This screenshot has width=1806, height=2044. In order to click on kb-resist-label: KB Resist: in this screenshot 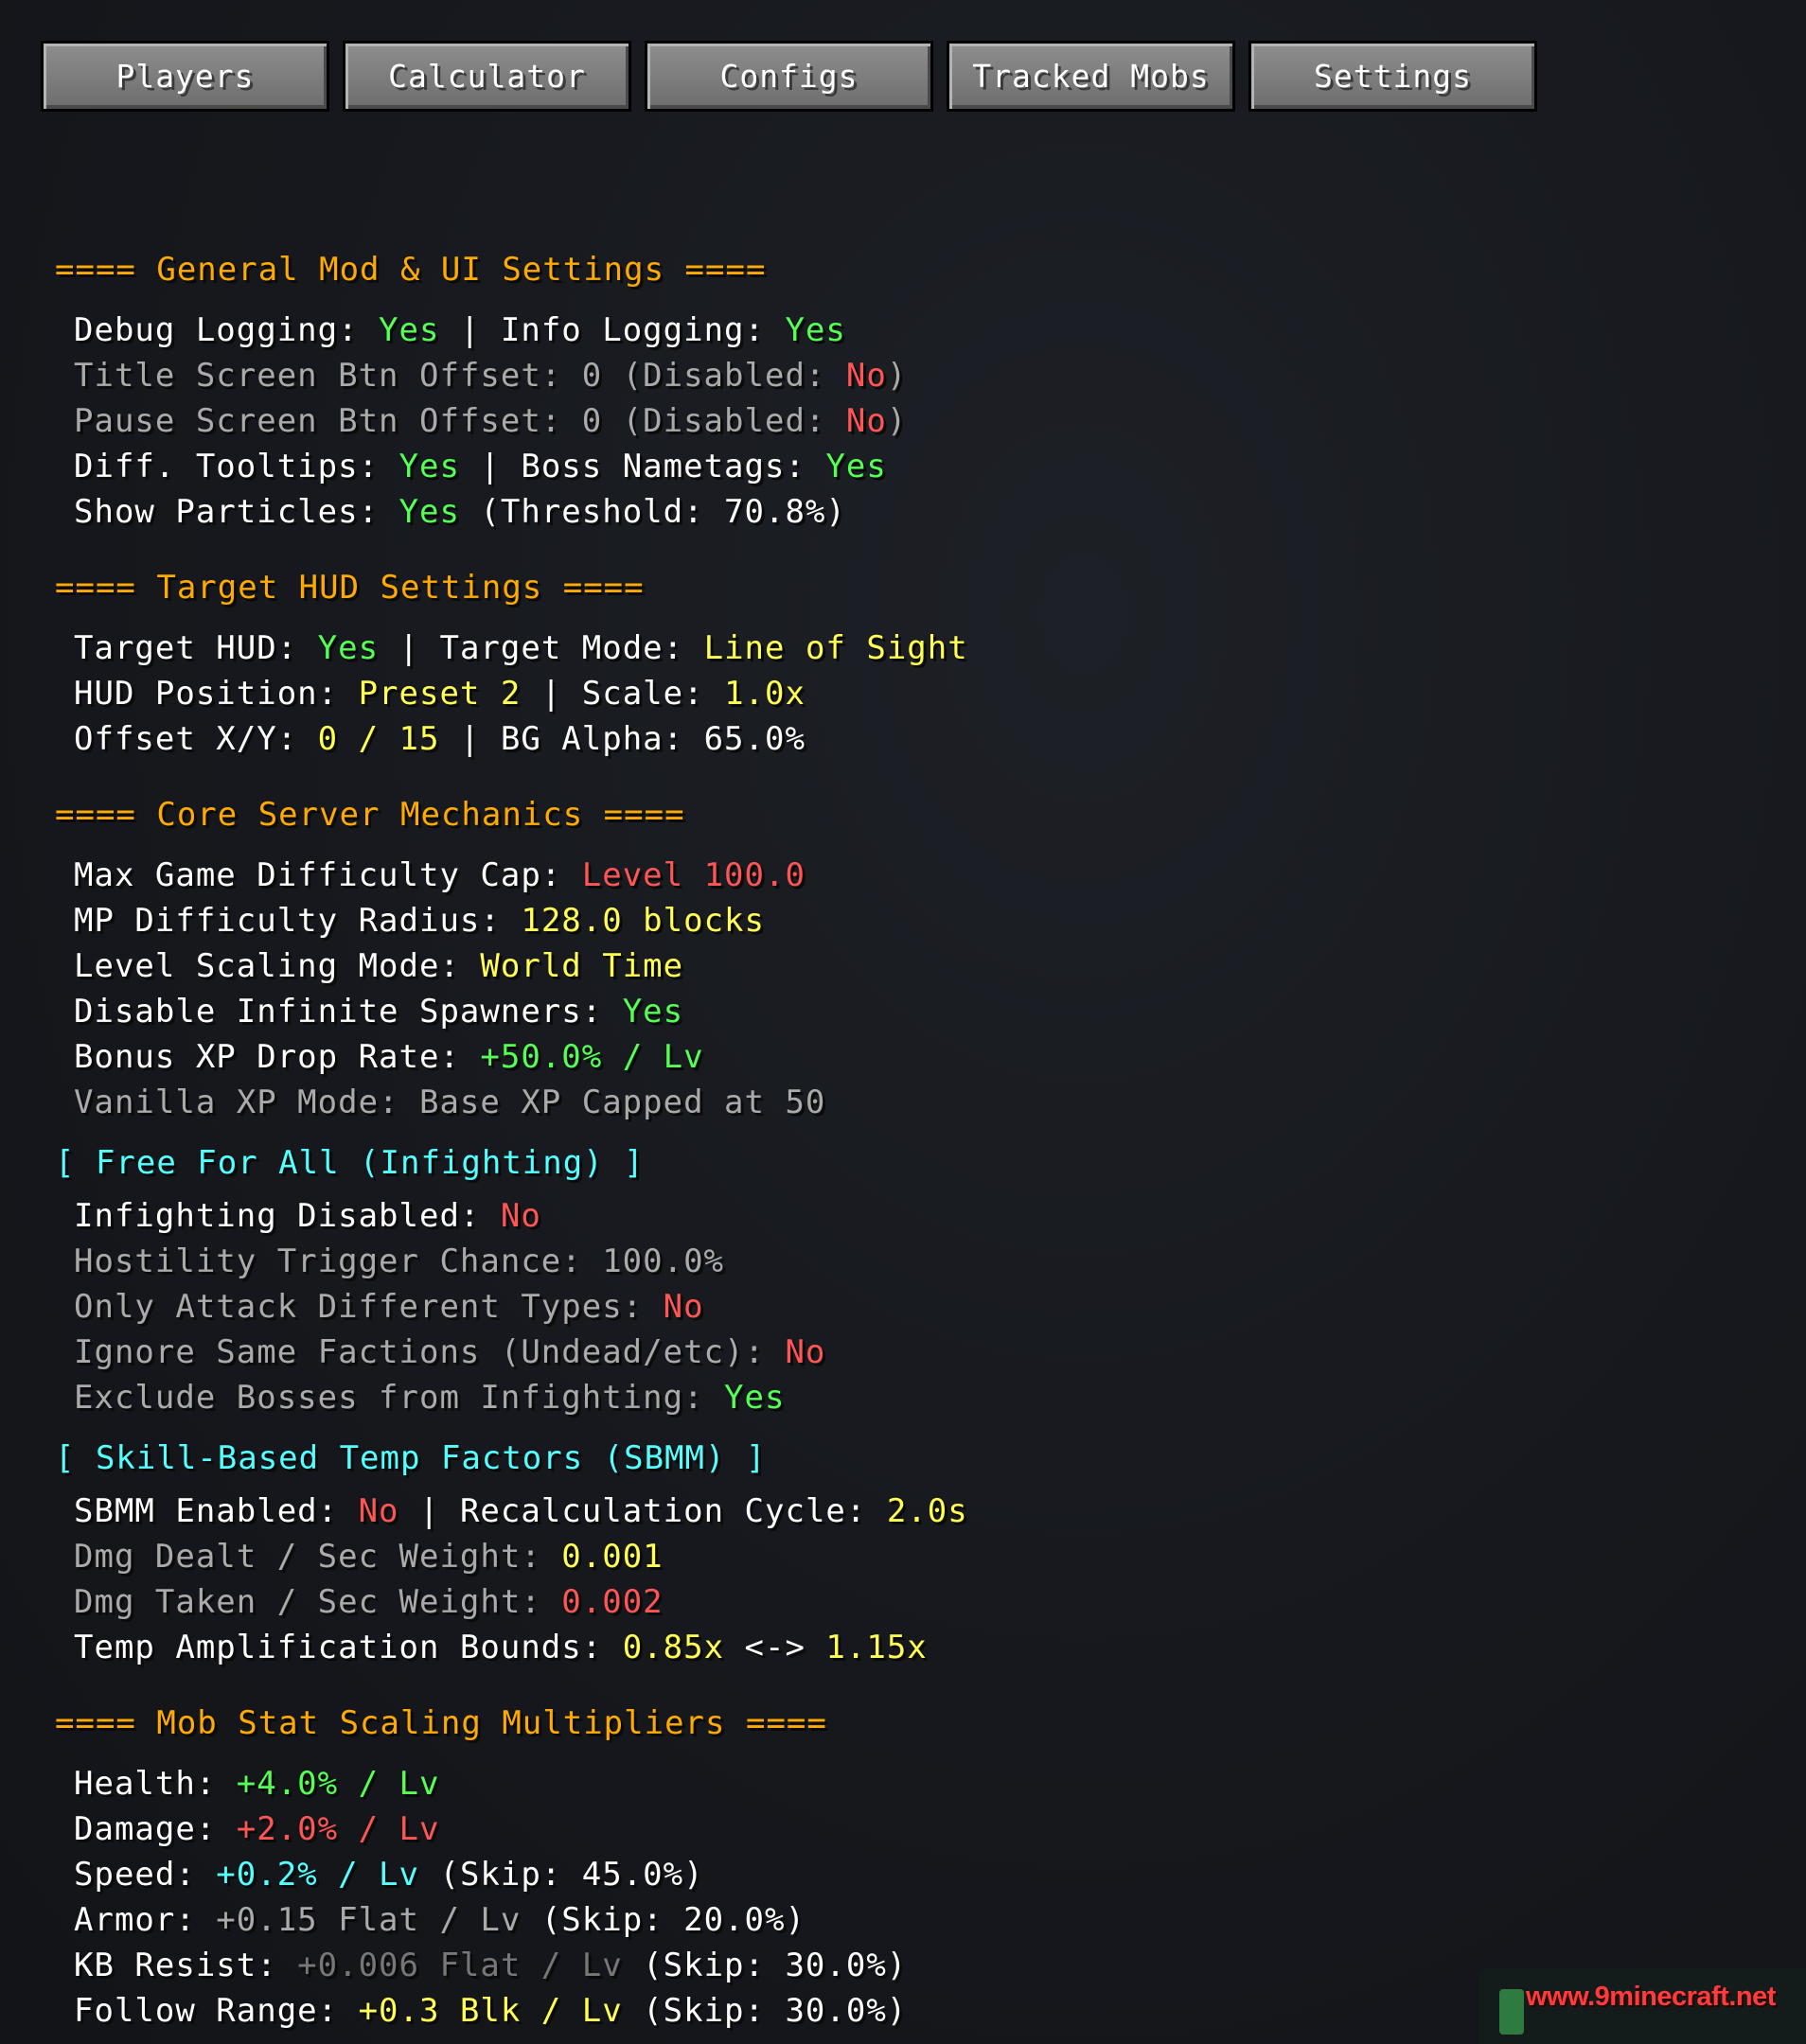, I will do `click(186, 1965)`.